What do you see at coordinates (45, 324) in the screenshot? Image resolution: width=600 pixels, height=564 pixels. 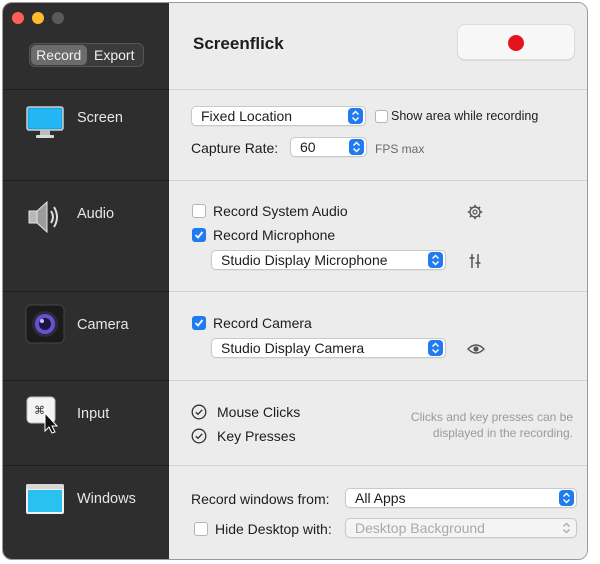 I see `camera-icon` at bounding box center [45, 324].